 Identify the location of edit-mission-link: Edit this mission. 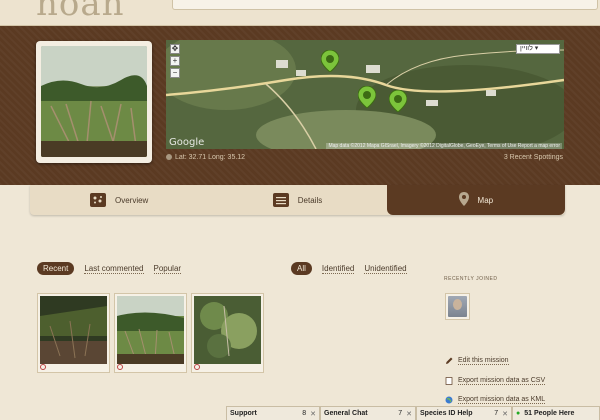
(477, 361).